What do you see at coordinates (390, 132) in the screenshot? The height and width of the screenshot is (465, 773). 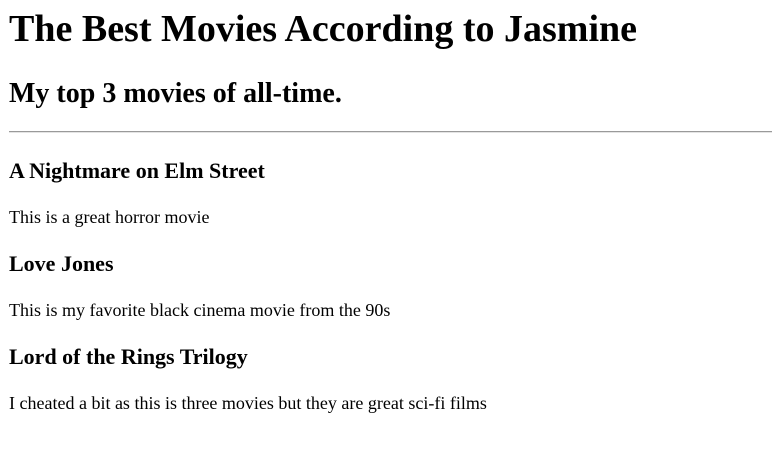 I see `divider` at bounding box center [390, 132].